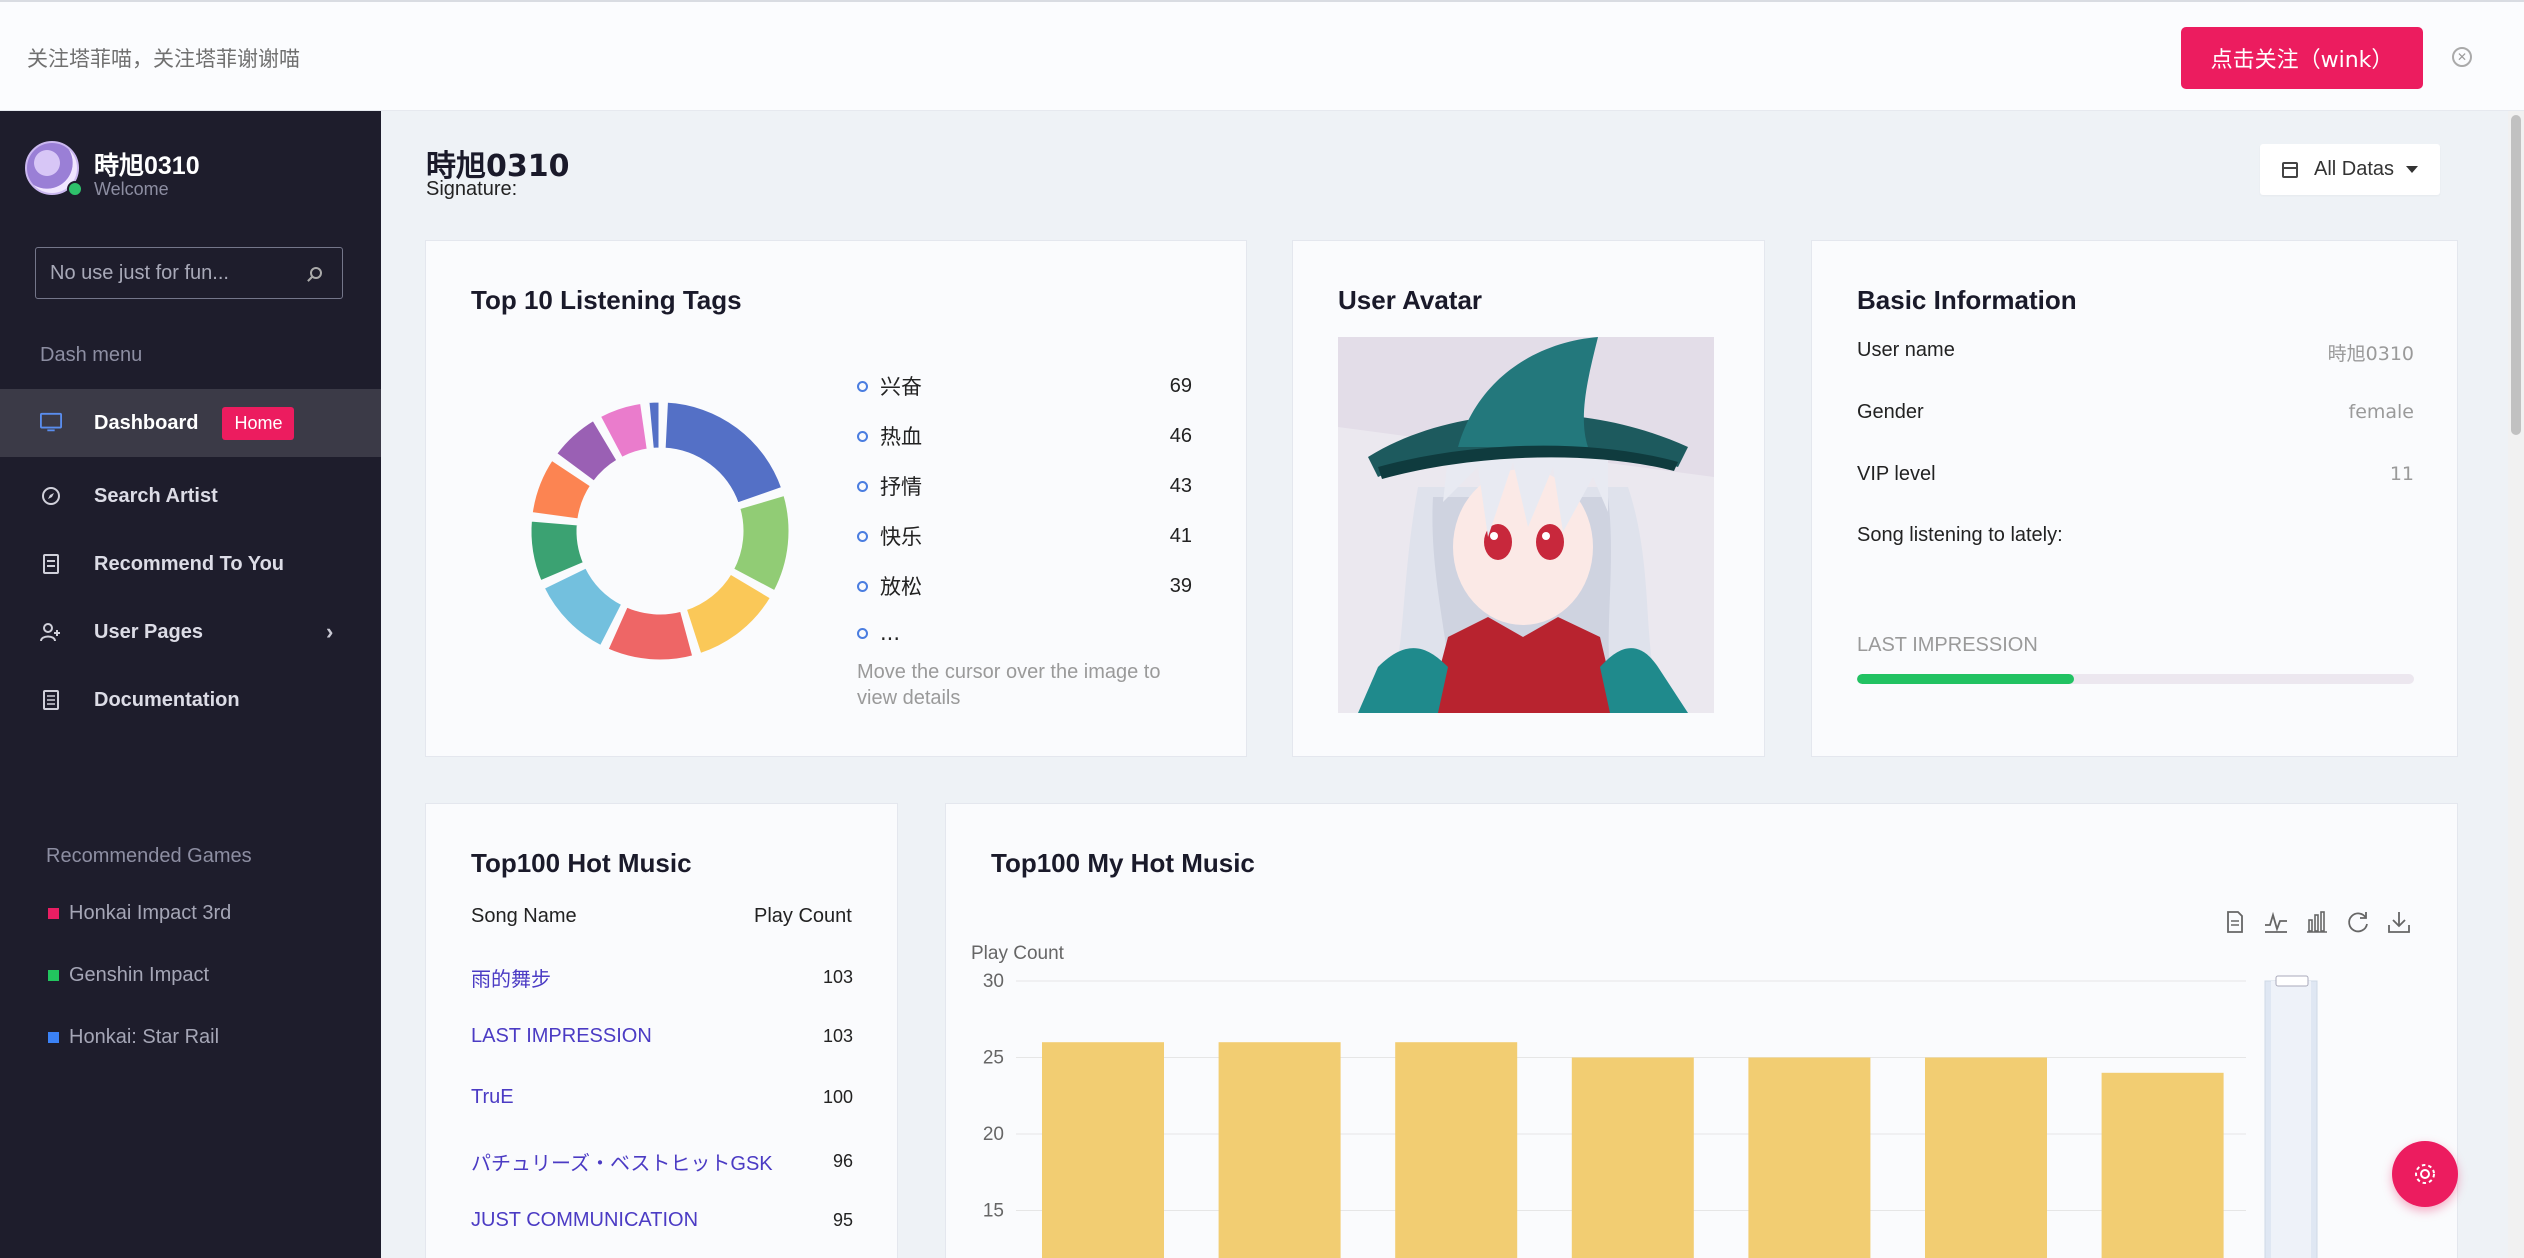 This screenshot has height=1258, width=2524. What do you see at coordinates (561, 1036) in the screenshot?
I see `song-name-link: LAST IMPRESSION` at bounding box center [561, 1036].